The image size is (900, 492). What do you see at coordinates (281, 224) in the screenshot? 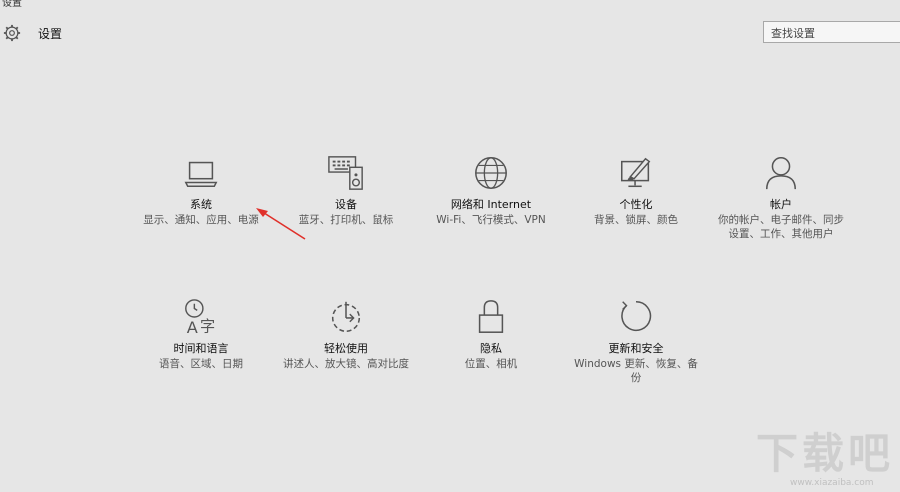
I see `annotation-arrow` at bounding box center [281, 224].